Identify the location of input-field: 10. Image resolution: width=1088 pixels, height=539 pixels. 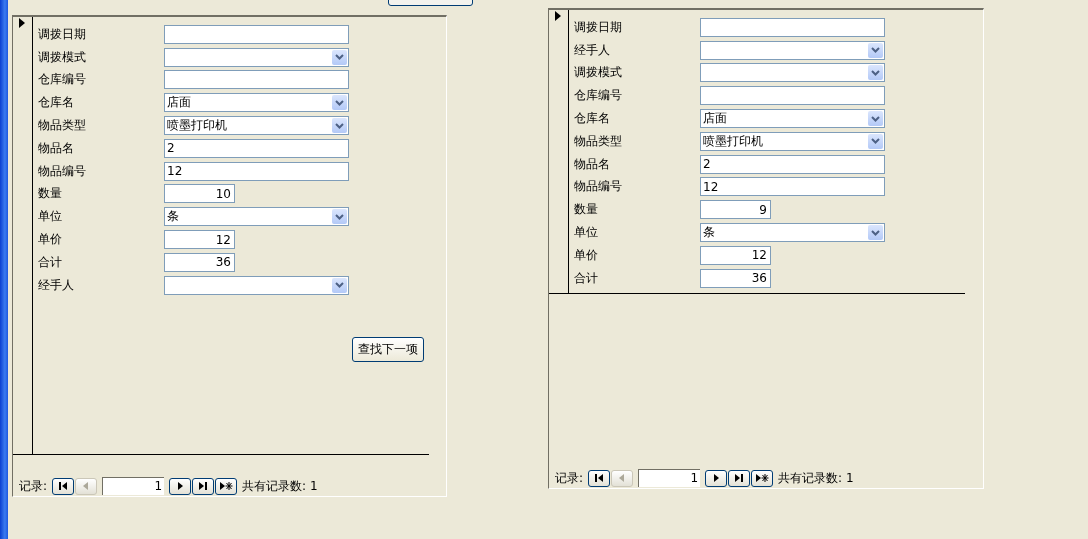
(199, 194).